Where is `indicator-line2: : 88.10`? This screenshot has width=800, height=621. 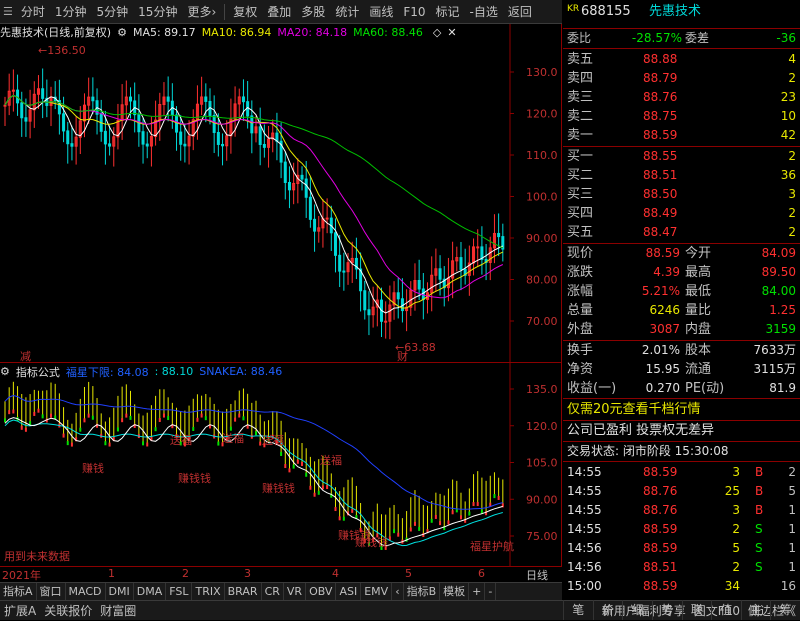
indicator-line2: : 88.10 is located at coordinates (174, 371).